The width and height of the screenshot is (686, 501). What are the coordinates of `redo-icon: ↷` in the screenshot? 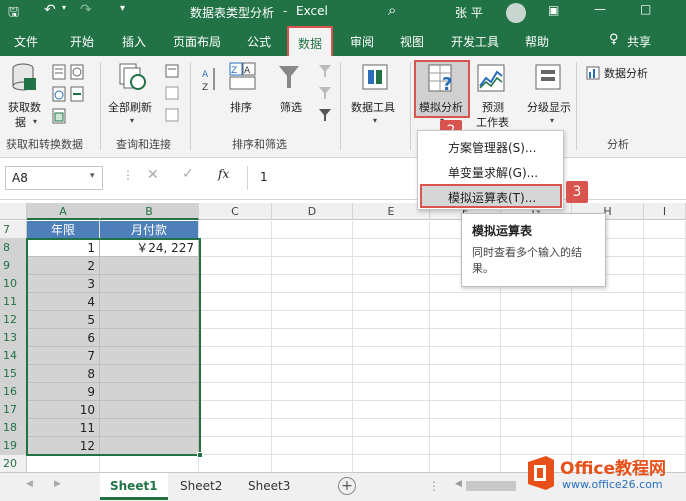 It's located at (86, 10).